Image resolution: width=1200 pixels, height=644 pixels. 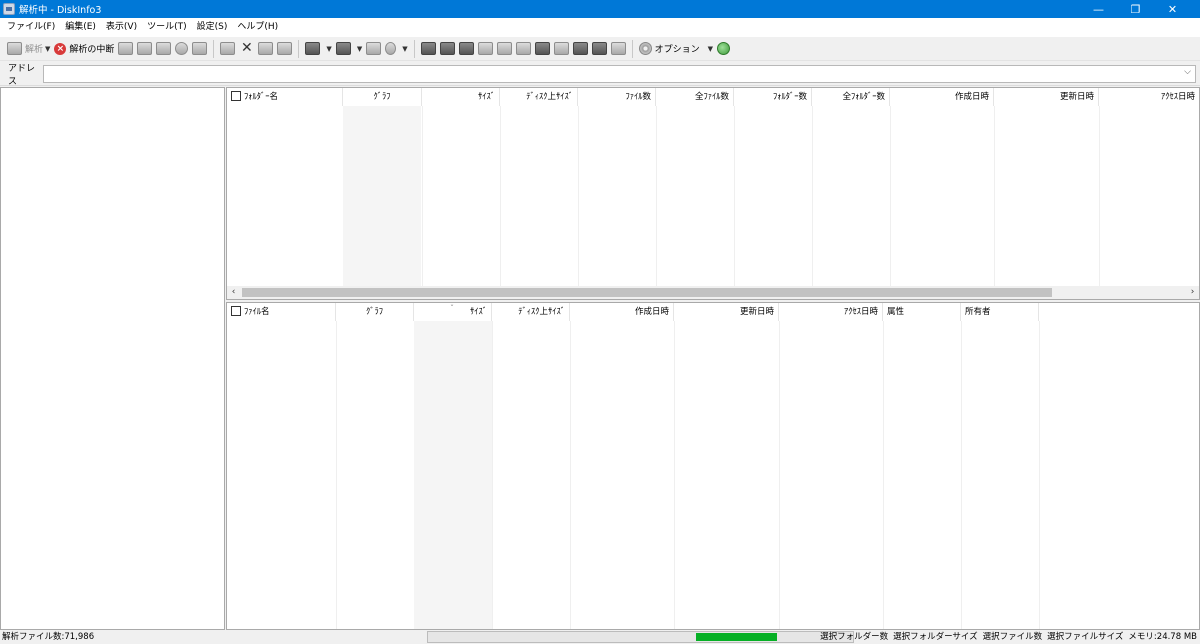 What do you see at coordinates (212, 27) in the screenshot?
I see `menu-settings: 設定(S)` at bounding box center [212, 27].